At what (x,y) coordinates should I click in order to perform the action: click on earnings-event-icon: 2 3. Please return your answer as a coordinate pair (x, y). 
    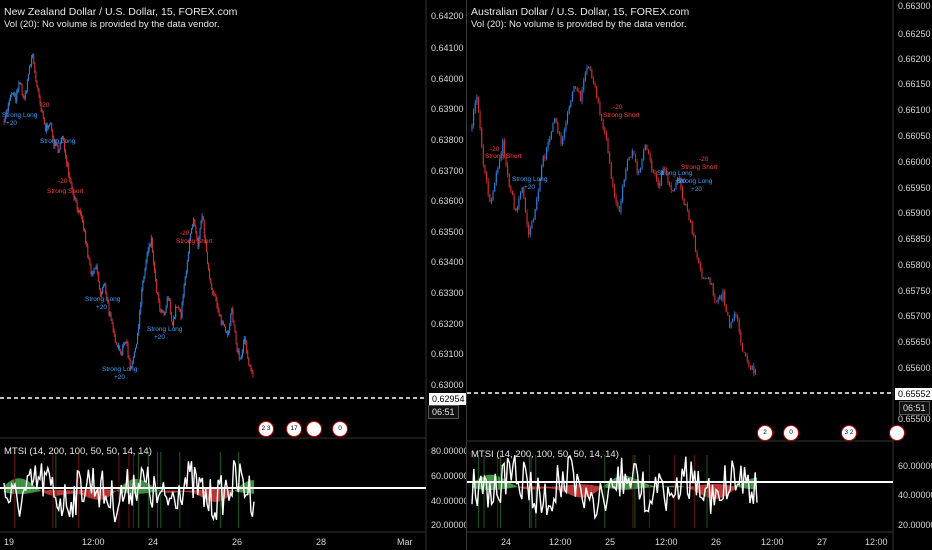
    Looking at the image, I should click on (266, 429).